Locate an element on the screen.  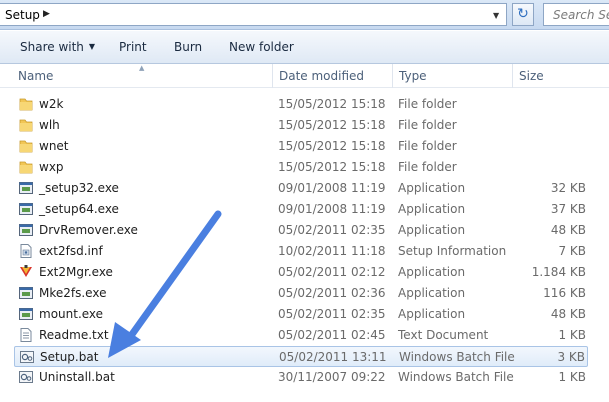
file-date: 05/02/2011 13:11 is located at coordinates (333, 357).